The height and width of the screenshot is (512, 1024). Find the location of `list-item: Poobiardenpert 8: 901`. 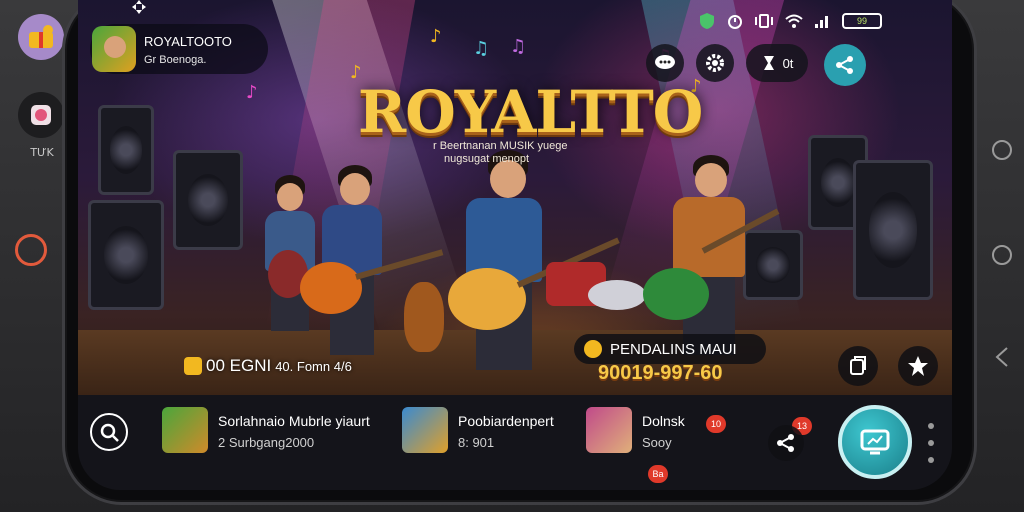

list-item: Poobiardenpert 8: 901 is located at coordinates (492, 432).